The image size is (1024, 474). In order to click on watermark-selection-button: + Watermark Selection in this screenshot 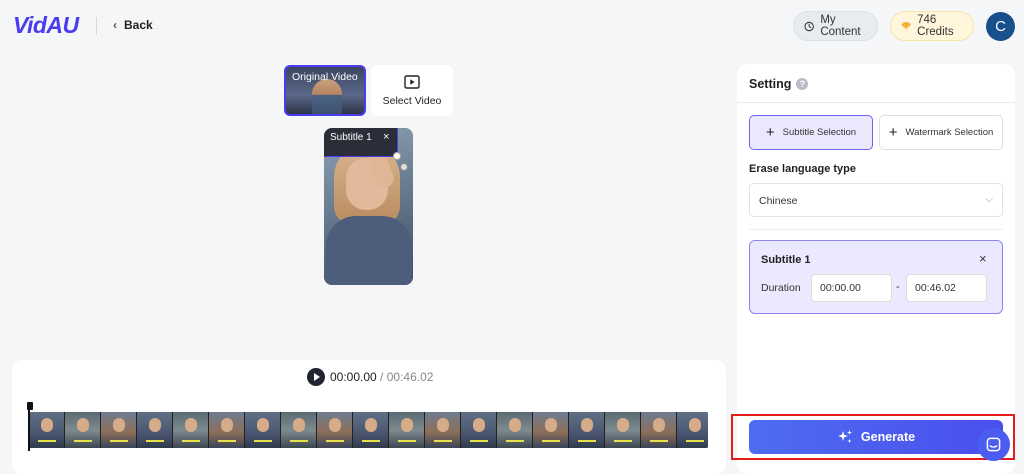, I will do `click(941, 132)`.